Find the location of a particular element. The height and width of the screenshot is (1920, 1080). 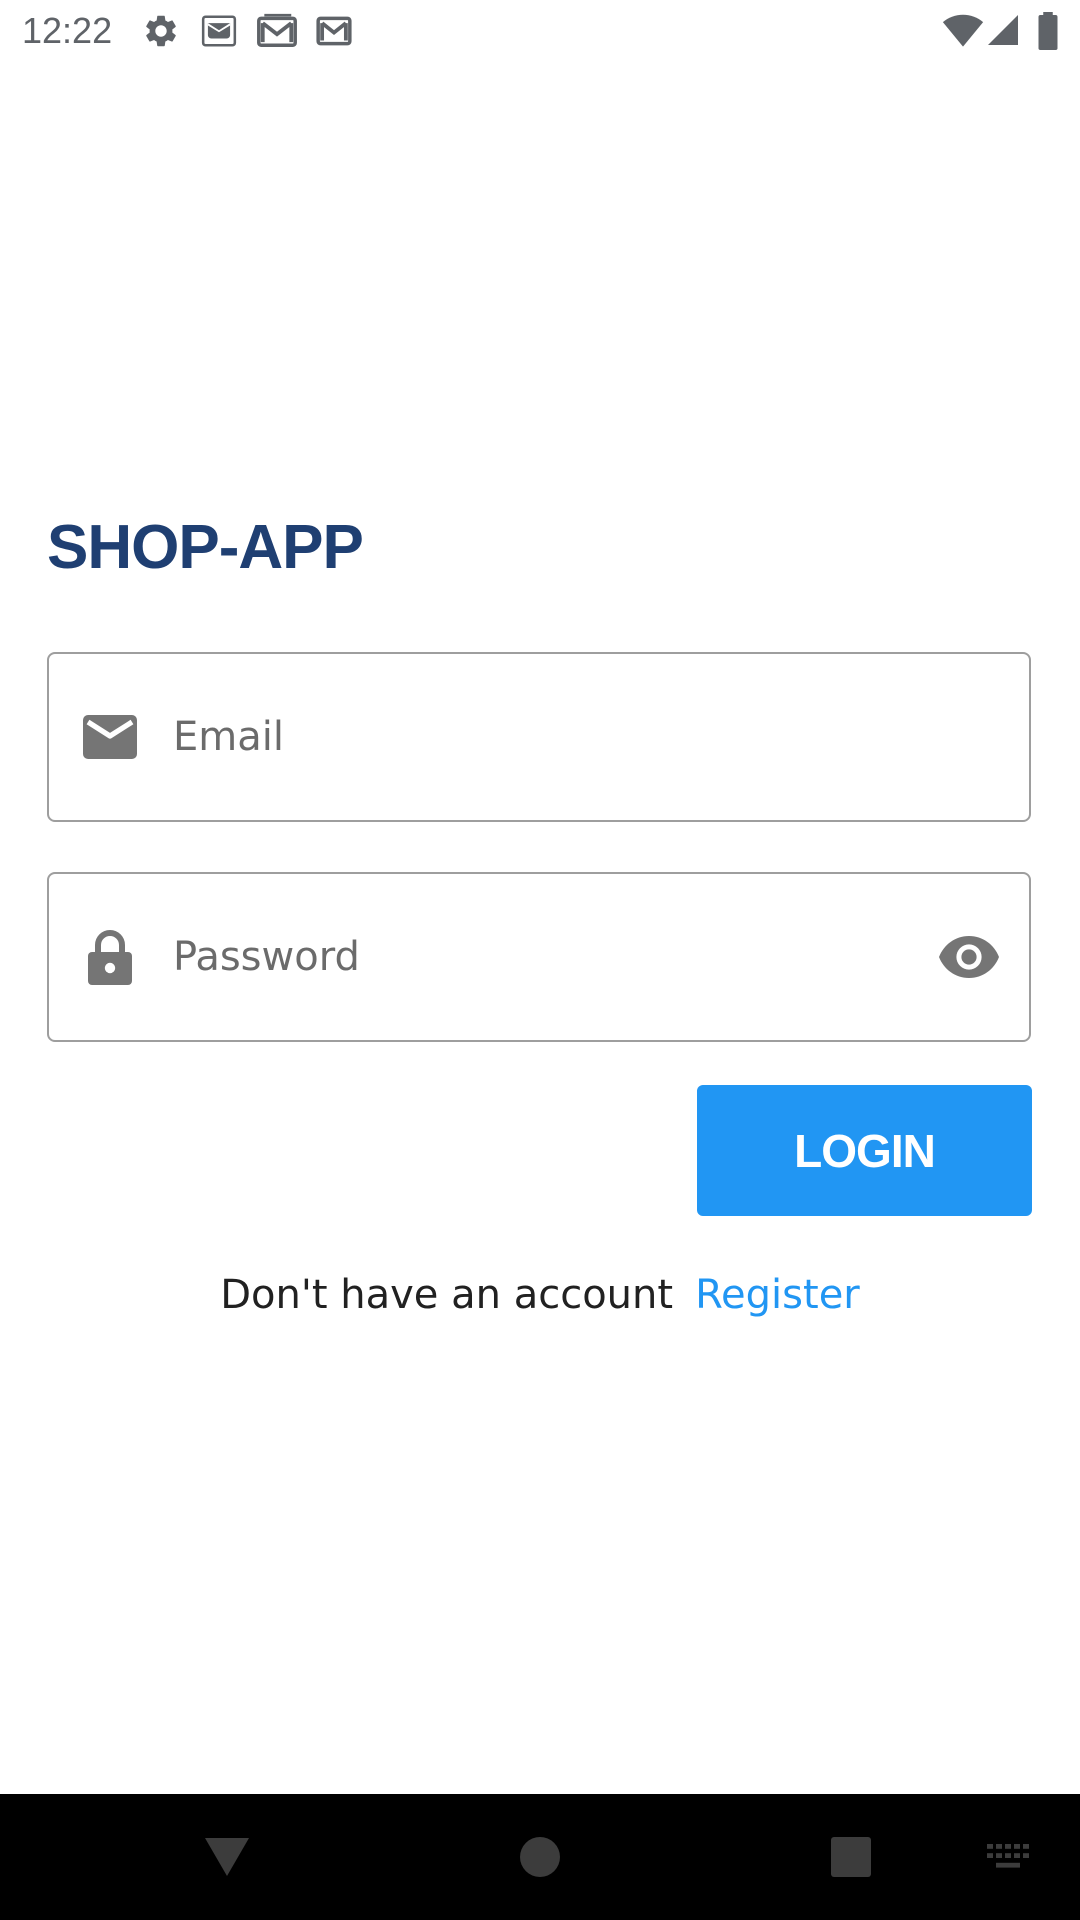

login-button: LOGIN is located at coordinates (864, 1150).